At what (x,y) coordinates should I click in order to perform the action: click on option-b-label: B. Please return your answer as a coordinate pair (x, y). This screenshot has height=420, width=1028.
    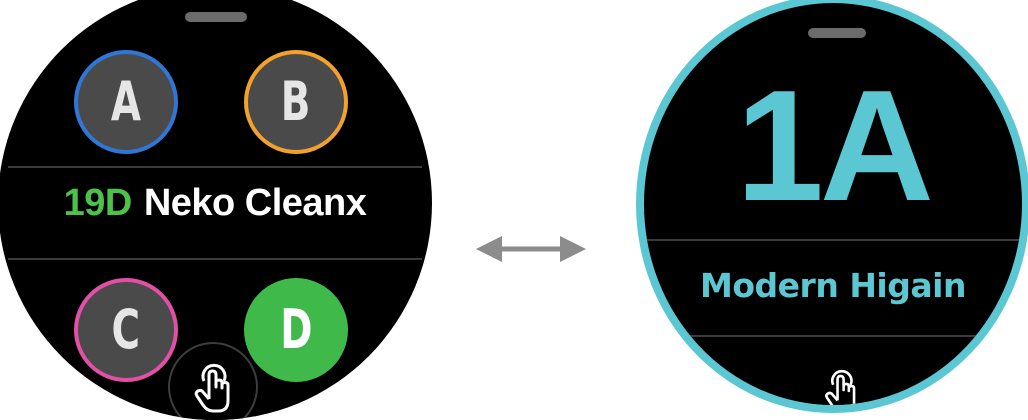
    Looking at the image, I should click on (296, 101).